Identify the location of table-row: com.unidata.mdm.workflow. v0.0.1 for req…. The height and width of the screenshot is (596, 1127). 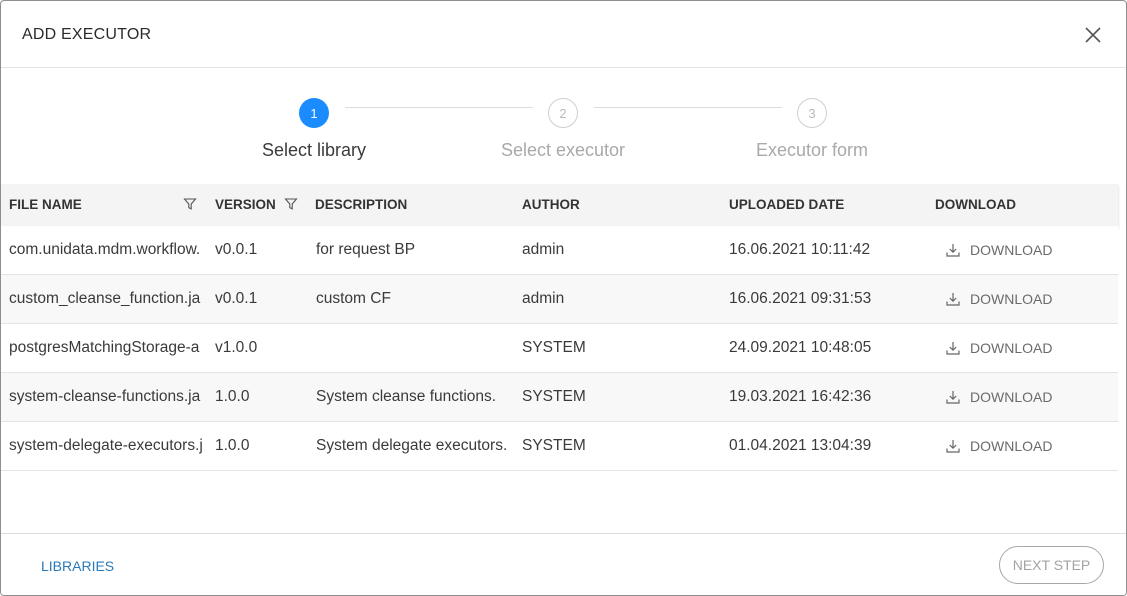
(559, 250).